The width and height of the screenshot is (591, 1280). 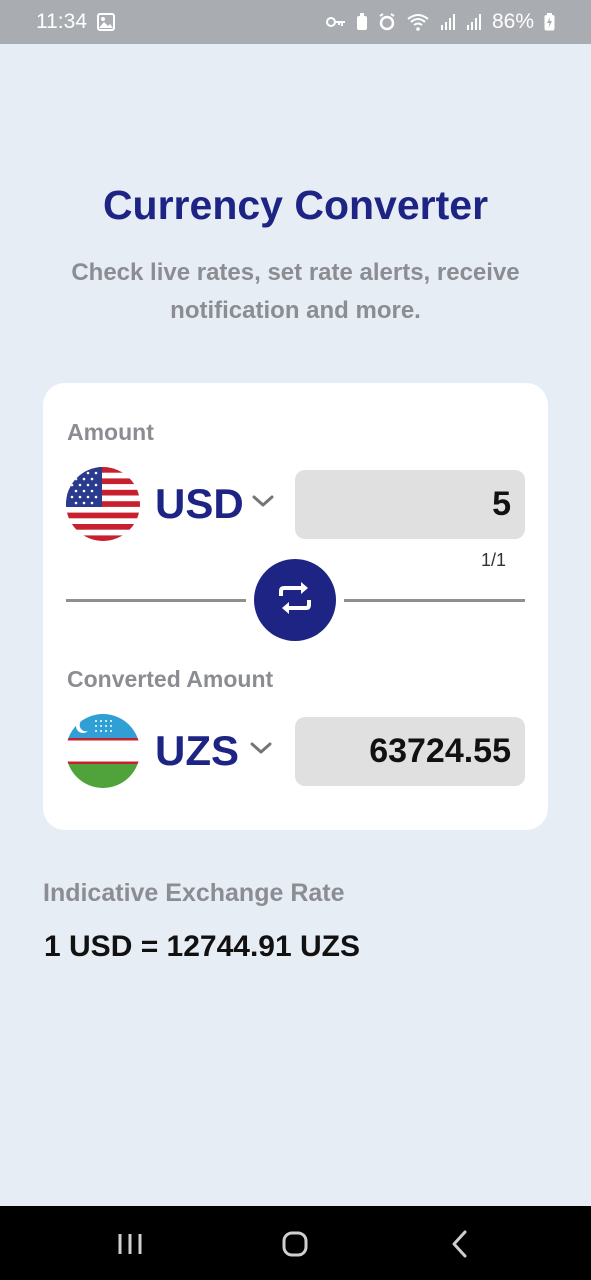 What do you see at coordinates (362, 22) in the screenshot?
I see `battery-saver-icon` at bounding box center [362, 22].